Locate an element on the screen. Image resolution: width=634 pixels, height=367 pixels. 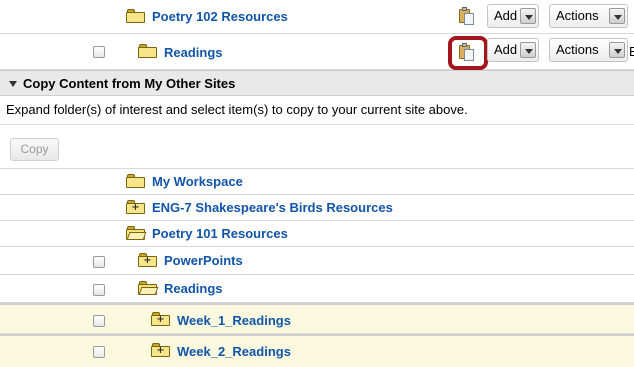
tree-link-powerpoints: PowerPoints is located at coordinates (203, 260).